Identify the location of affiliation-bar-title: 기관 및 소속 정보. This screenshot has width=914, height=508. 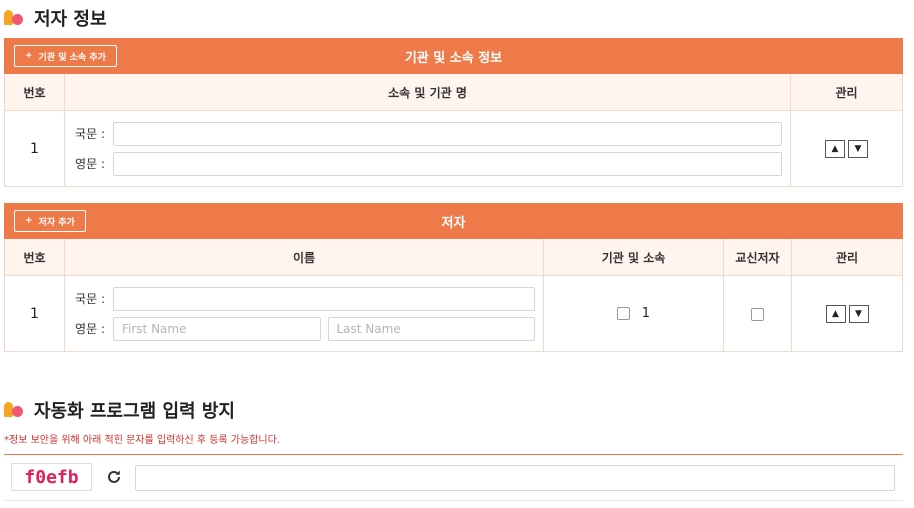
(453, 58).